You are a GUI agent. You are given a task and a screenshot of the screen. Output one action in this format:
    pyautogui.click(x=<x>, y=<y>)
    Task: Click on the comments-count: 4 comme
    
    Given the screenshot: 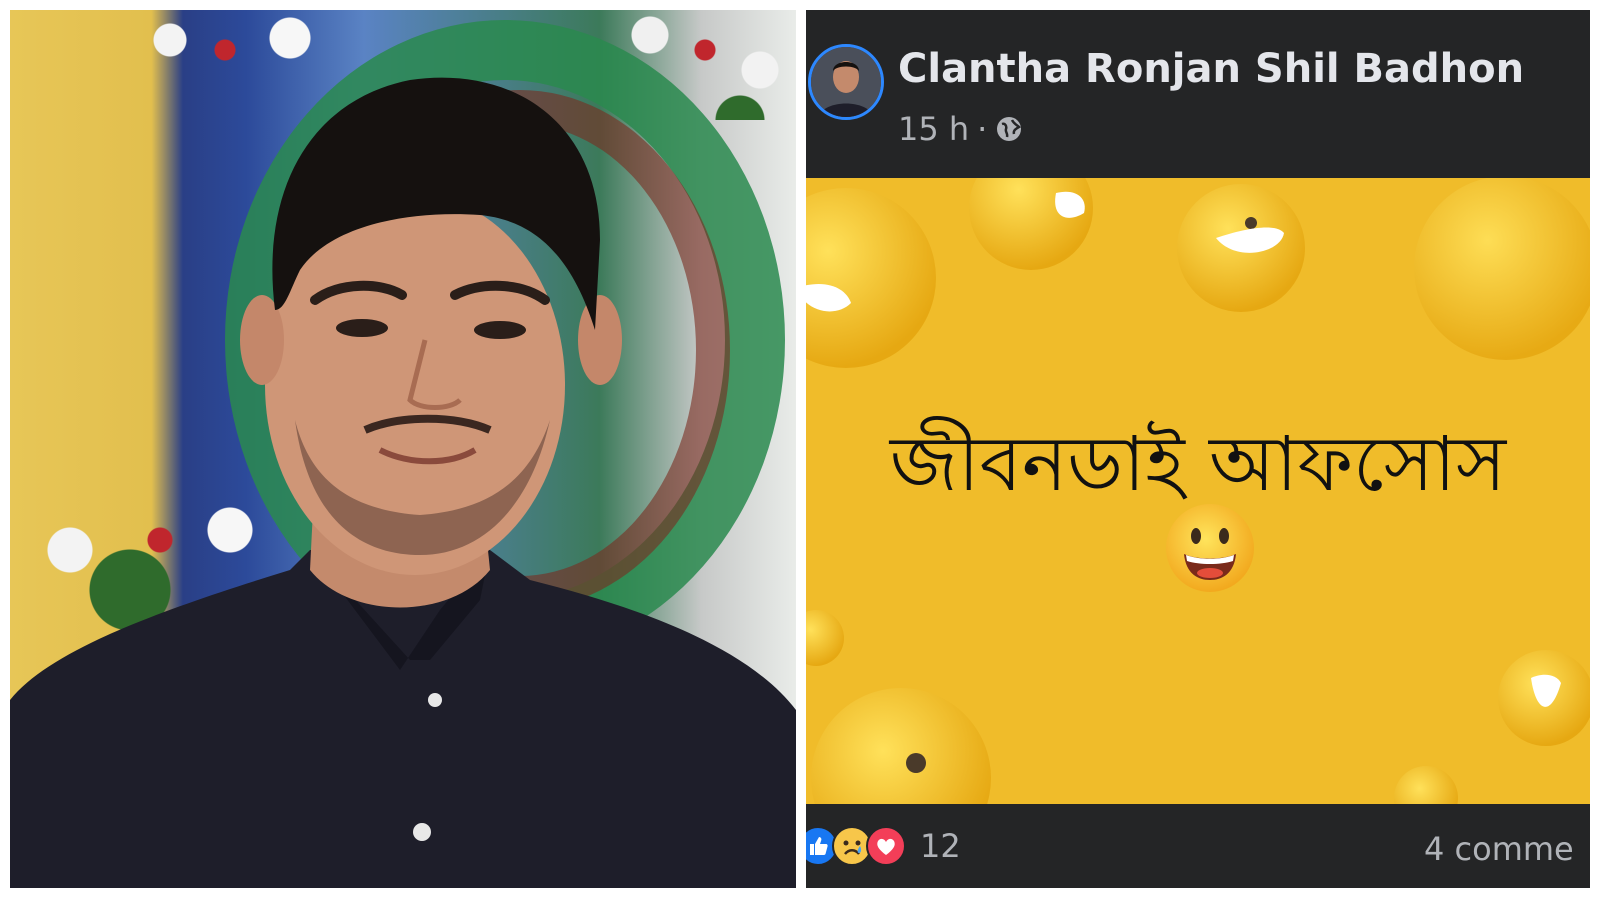 What is the action you would take?
    pyautogui.click(x=1499, y=849)
    